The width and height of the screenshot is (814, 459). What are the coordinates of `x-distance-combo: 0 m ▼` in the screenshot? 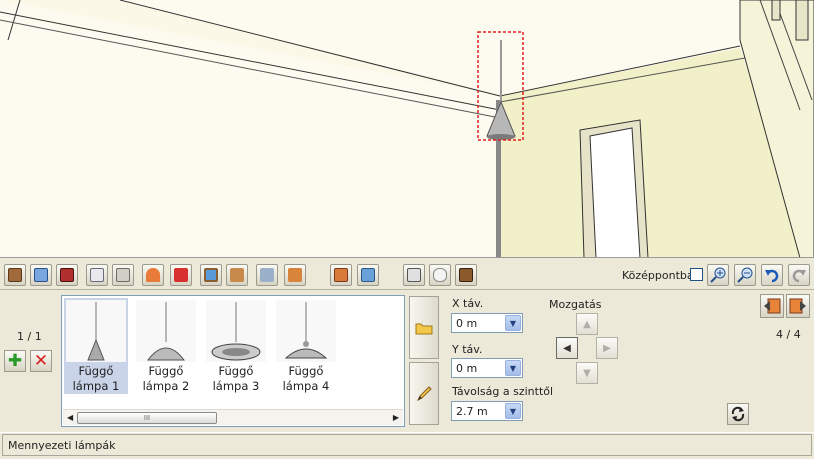 It's located at (487, 323).